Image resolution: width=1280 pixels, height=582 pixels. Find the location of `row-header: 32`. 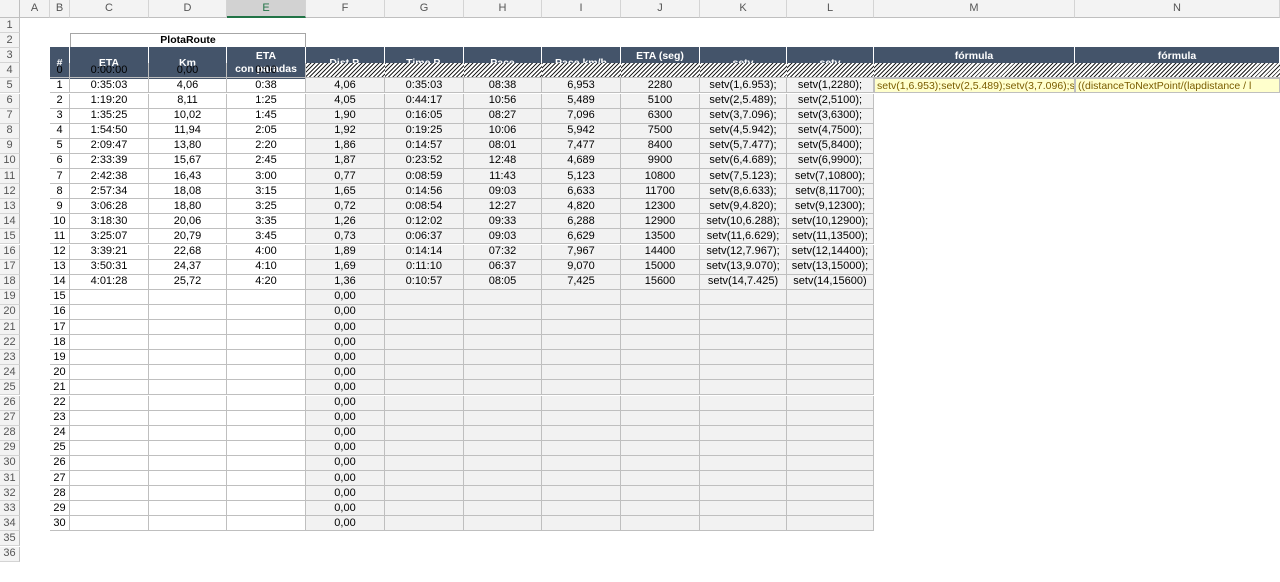

row-header: 32 is located at coordinates (10, 494).